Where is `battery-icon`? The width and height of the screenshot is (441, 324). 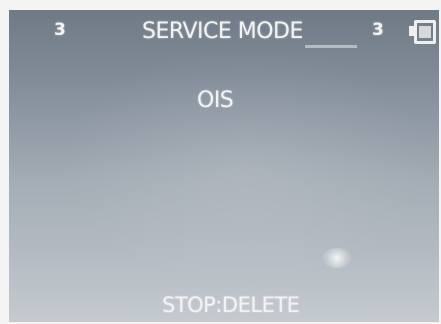
battery-icon is located at coordinates (425, 32).